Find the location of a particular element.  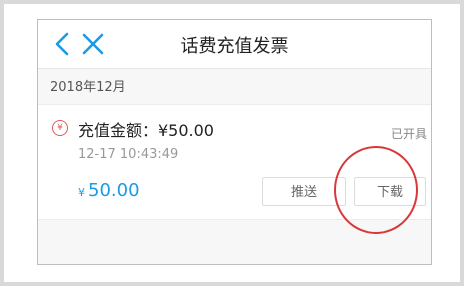

download-button: 下载 is located at coordinates (390, 191).